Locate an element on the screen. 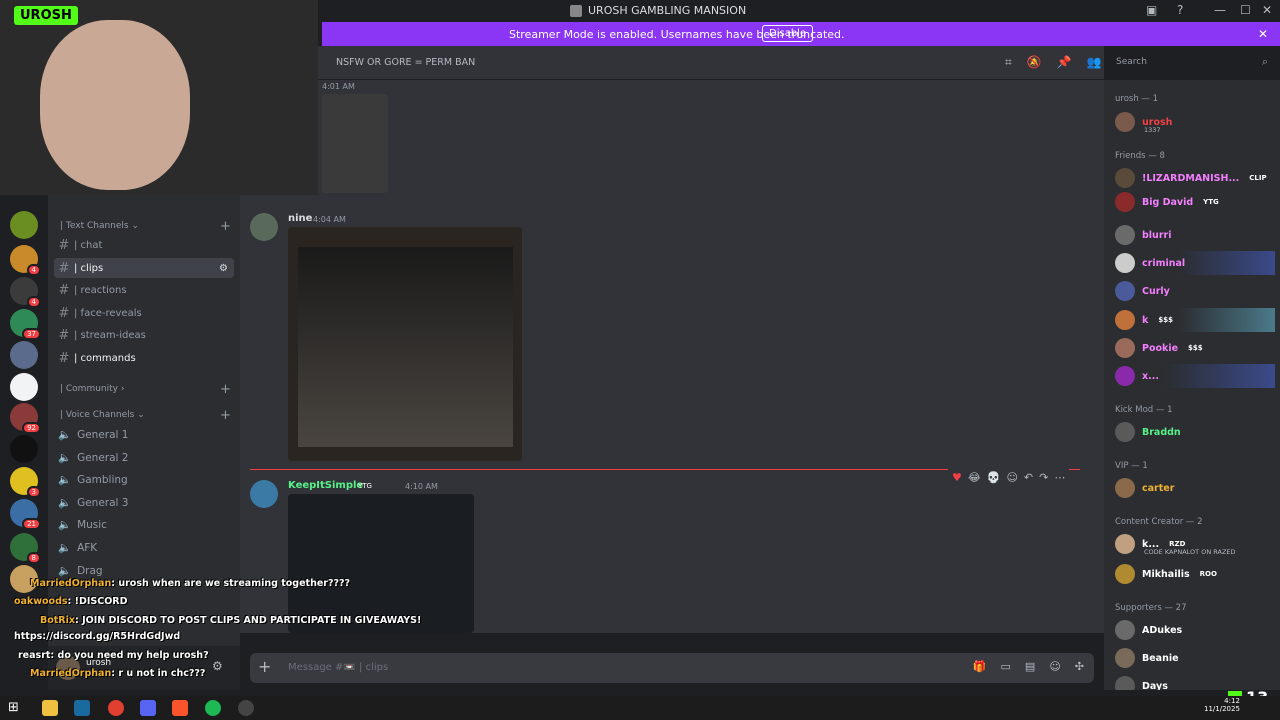 The height and width of the screenshot is (720, 1280). member-item: Pookie $$$ is located at coordinates (1195, 348).